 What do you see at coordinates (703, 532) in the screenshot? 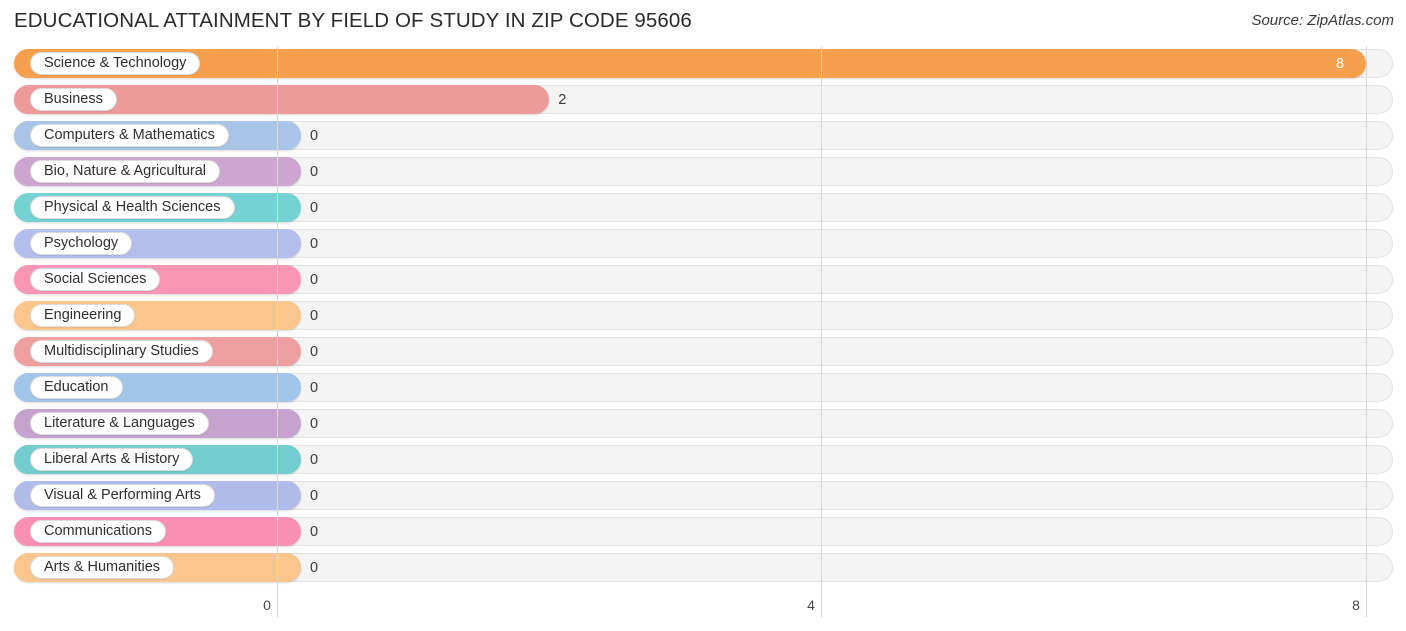
I see `chart-row: Communications 0` at bounding box center [703, 532].